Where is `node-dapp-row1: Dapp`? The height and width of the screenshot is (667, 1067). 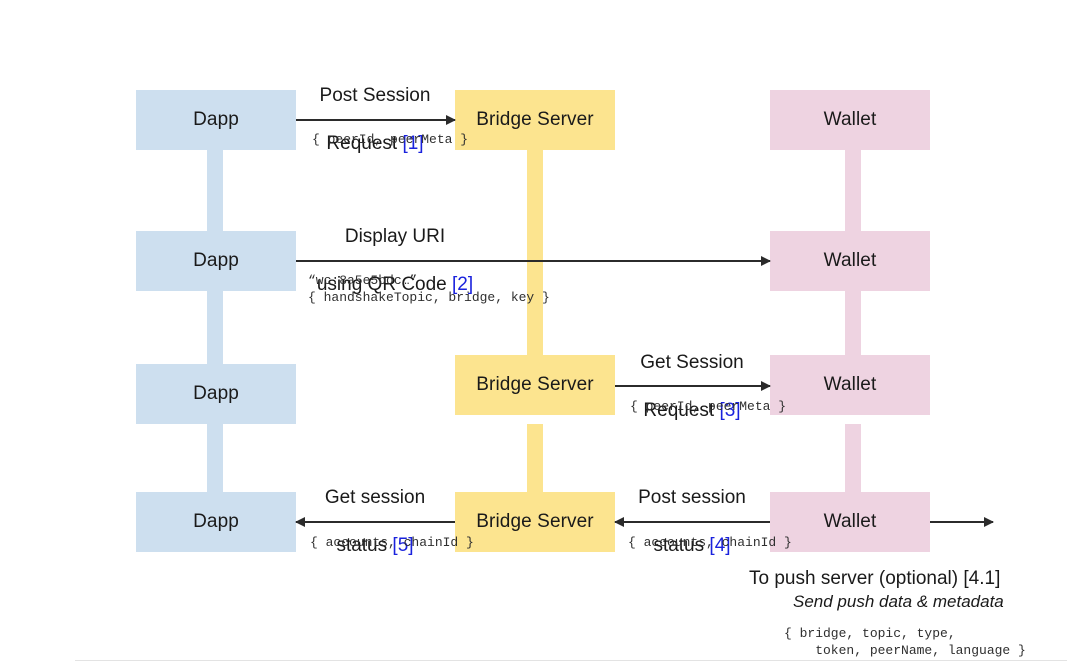 node-dapp-row1: Dapp is located at coordinates (216, 120).